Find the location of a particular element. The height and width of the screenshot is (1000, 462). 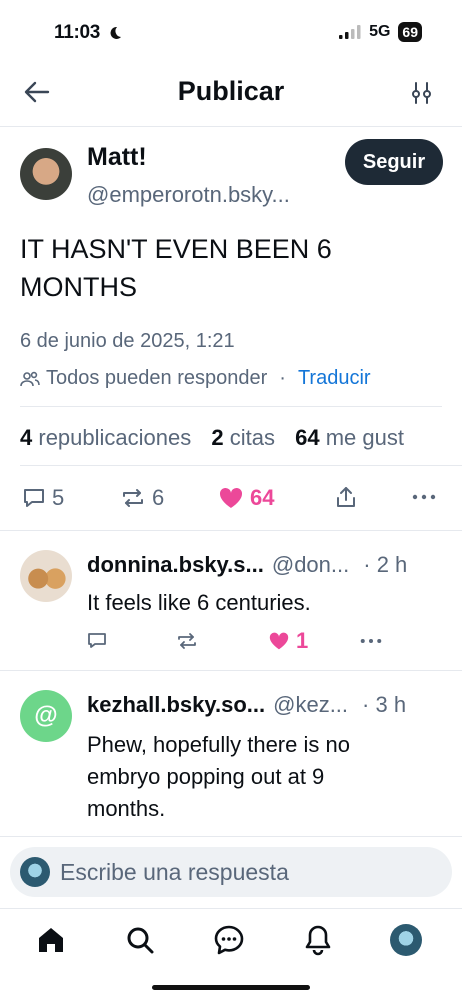

status-right: 5G 69 is located at coordinates (380, 32).